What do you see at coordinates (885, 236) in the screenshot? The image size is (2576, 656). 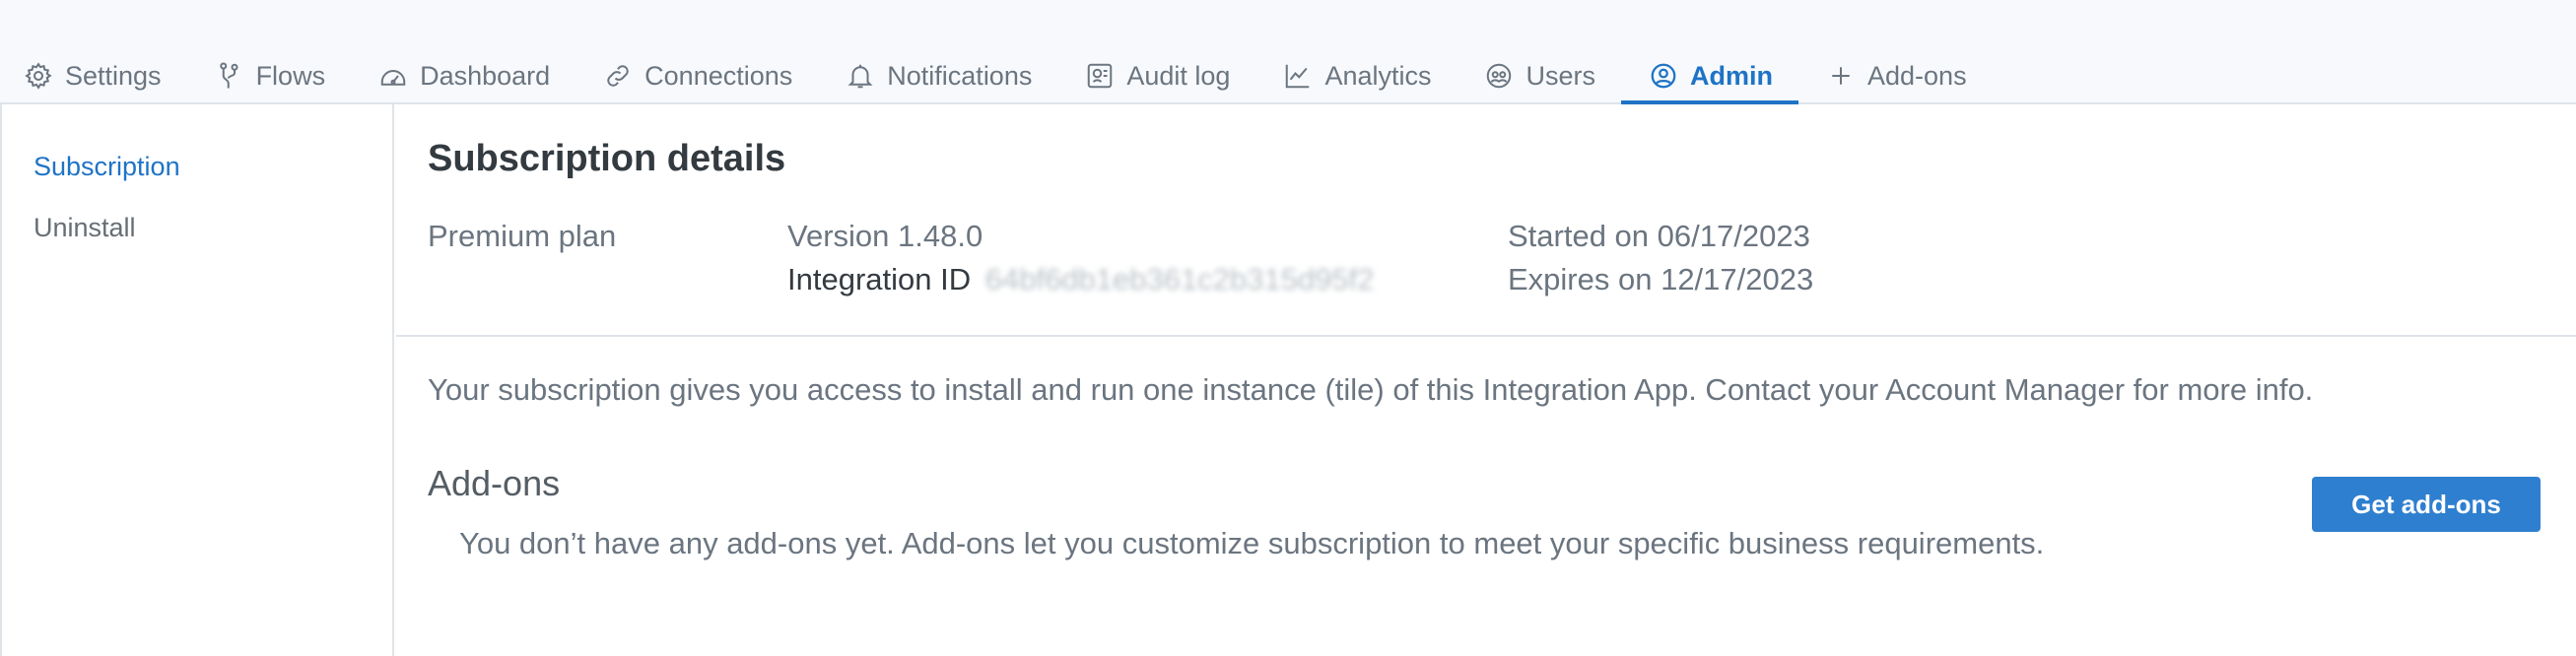 I see `version-text: Version 1.48.0` at bounding box center [885, 236].